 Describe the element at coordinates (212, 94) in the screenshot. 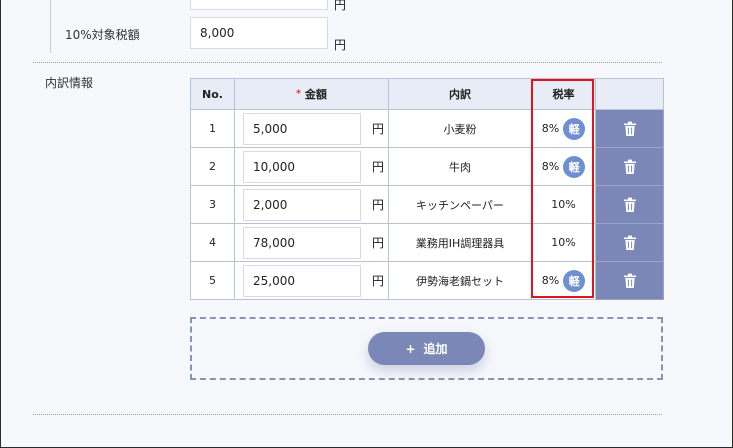

I see `header-no: No.` at that location.